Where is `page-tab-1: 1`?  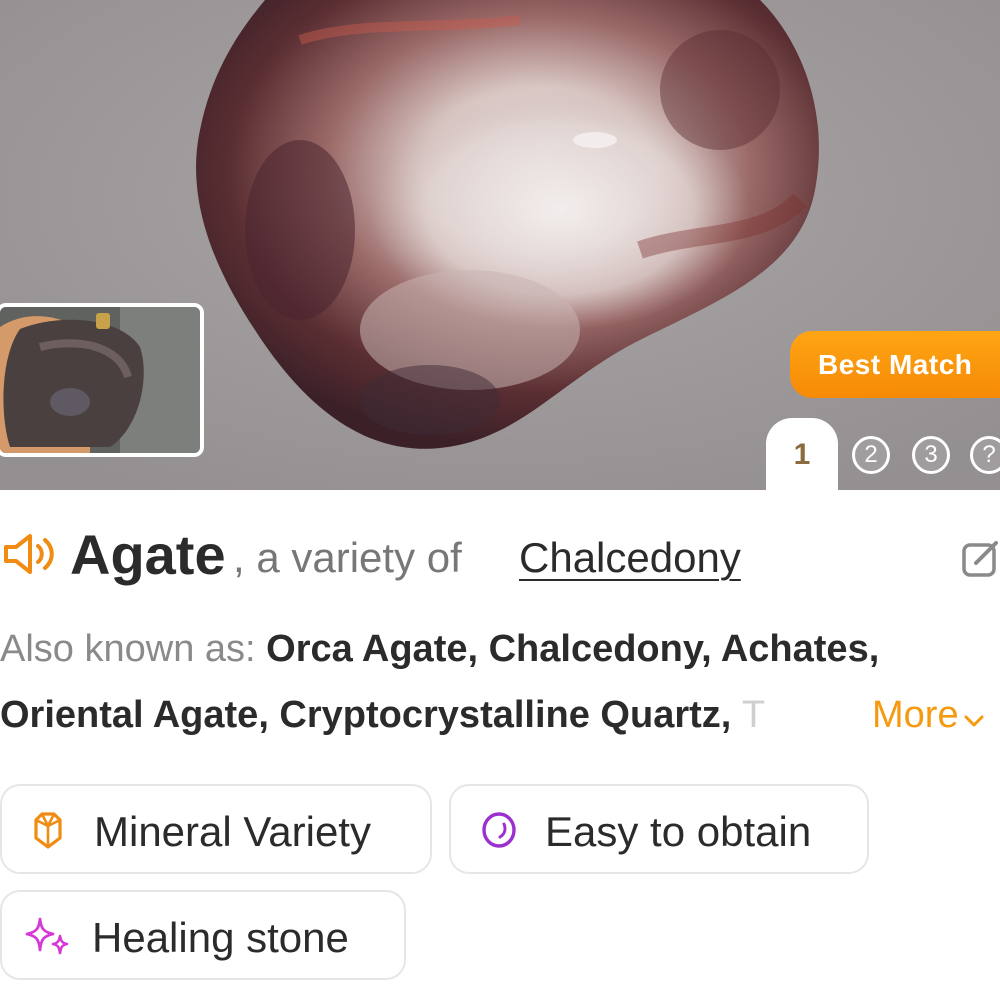
page-tab-1: 1 is located at coordinates (802, 454).